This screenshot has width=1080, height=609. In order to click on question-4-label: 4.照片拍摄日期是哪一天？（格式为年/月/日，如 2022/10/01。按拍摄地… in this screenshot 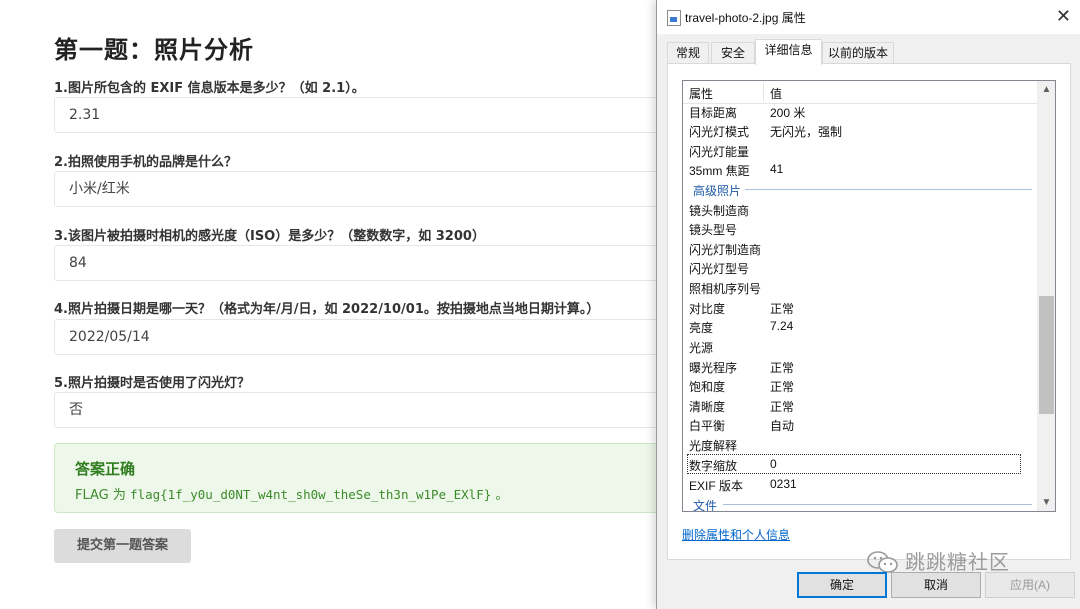, I will do `click(327, 309)`.